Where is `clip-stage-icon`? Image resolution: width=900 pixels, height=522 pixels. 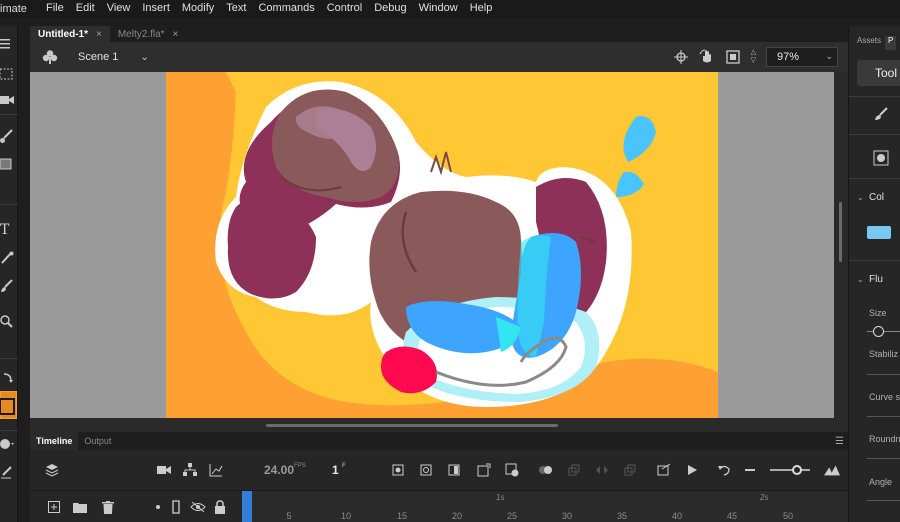
clip-stage-icon is located at coordinates (733, 57).